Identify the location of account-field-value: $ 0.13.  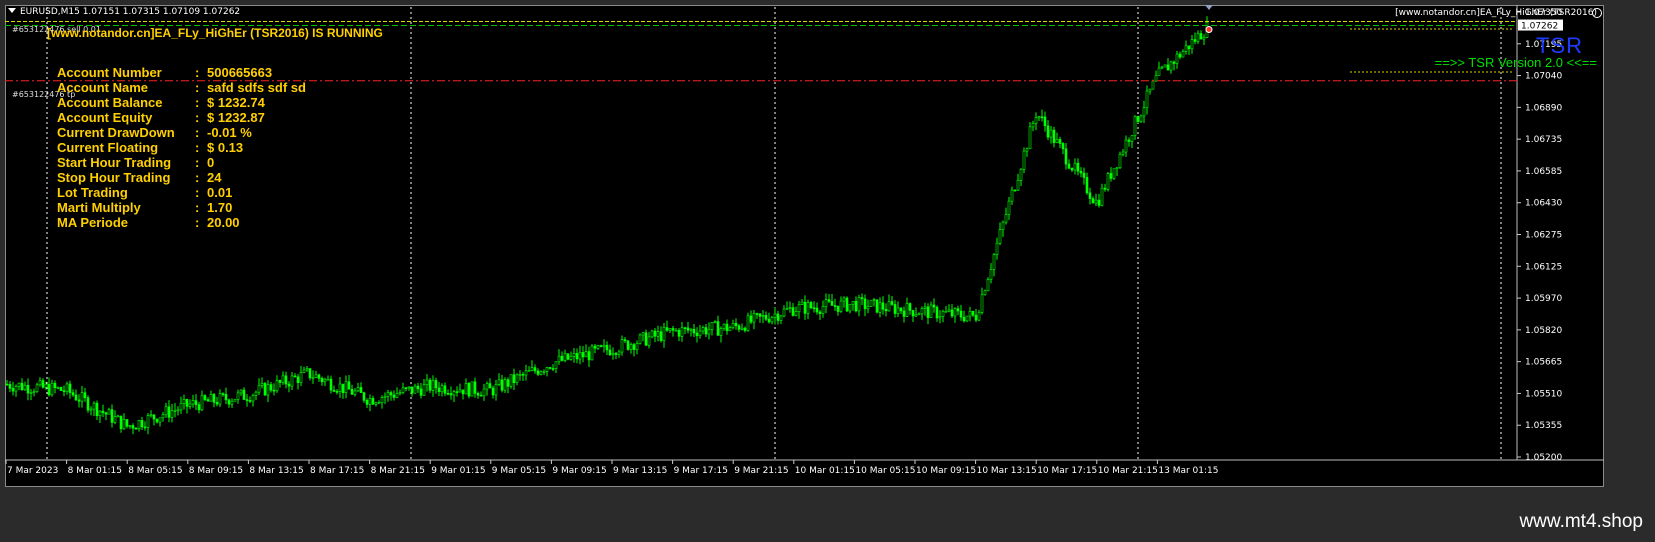
(225, 147).